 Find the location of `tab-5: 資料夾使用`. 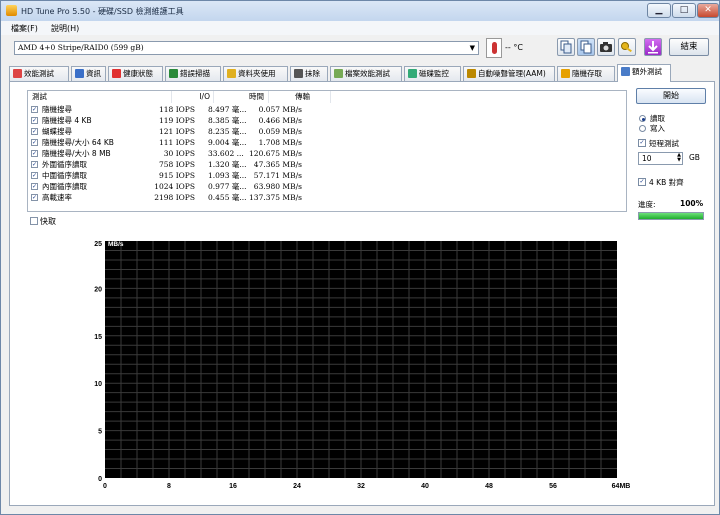

tab-5: 資料夾使用 is located at coordinates (255, 73).